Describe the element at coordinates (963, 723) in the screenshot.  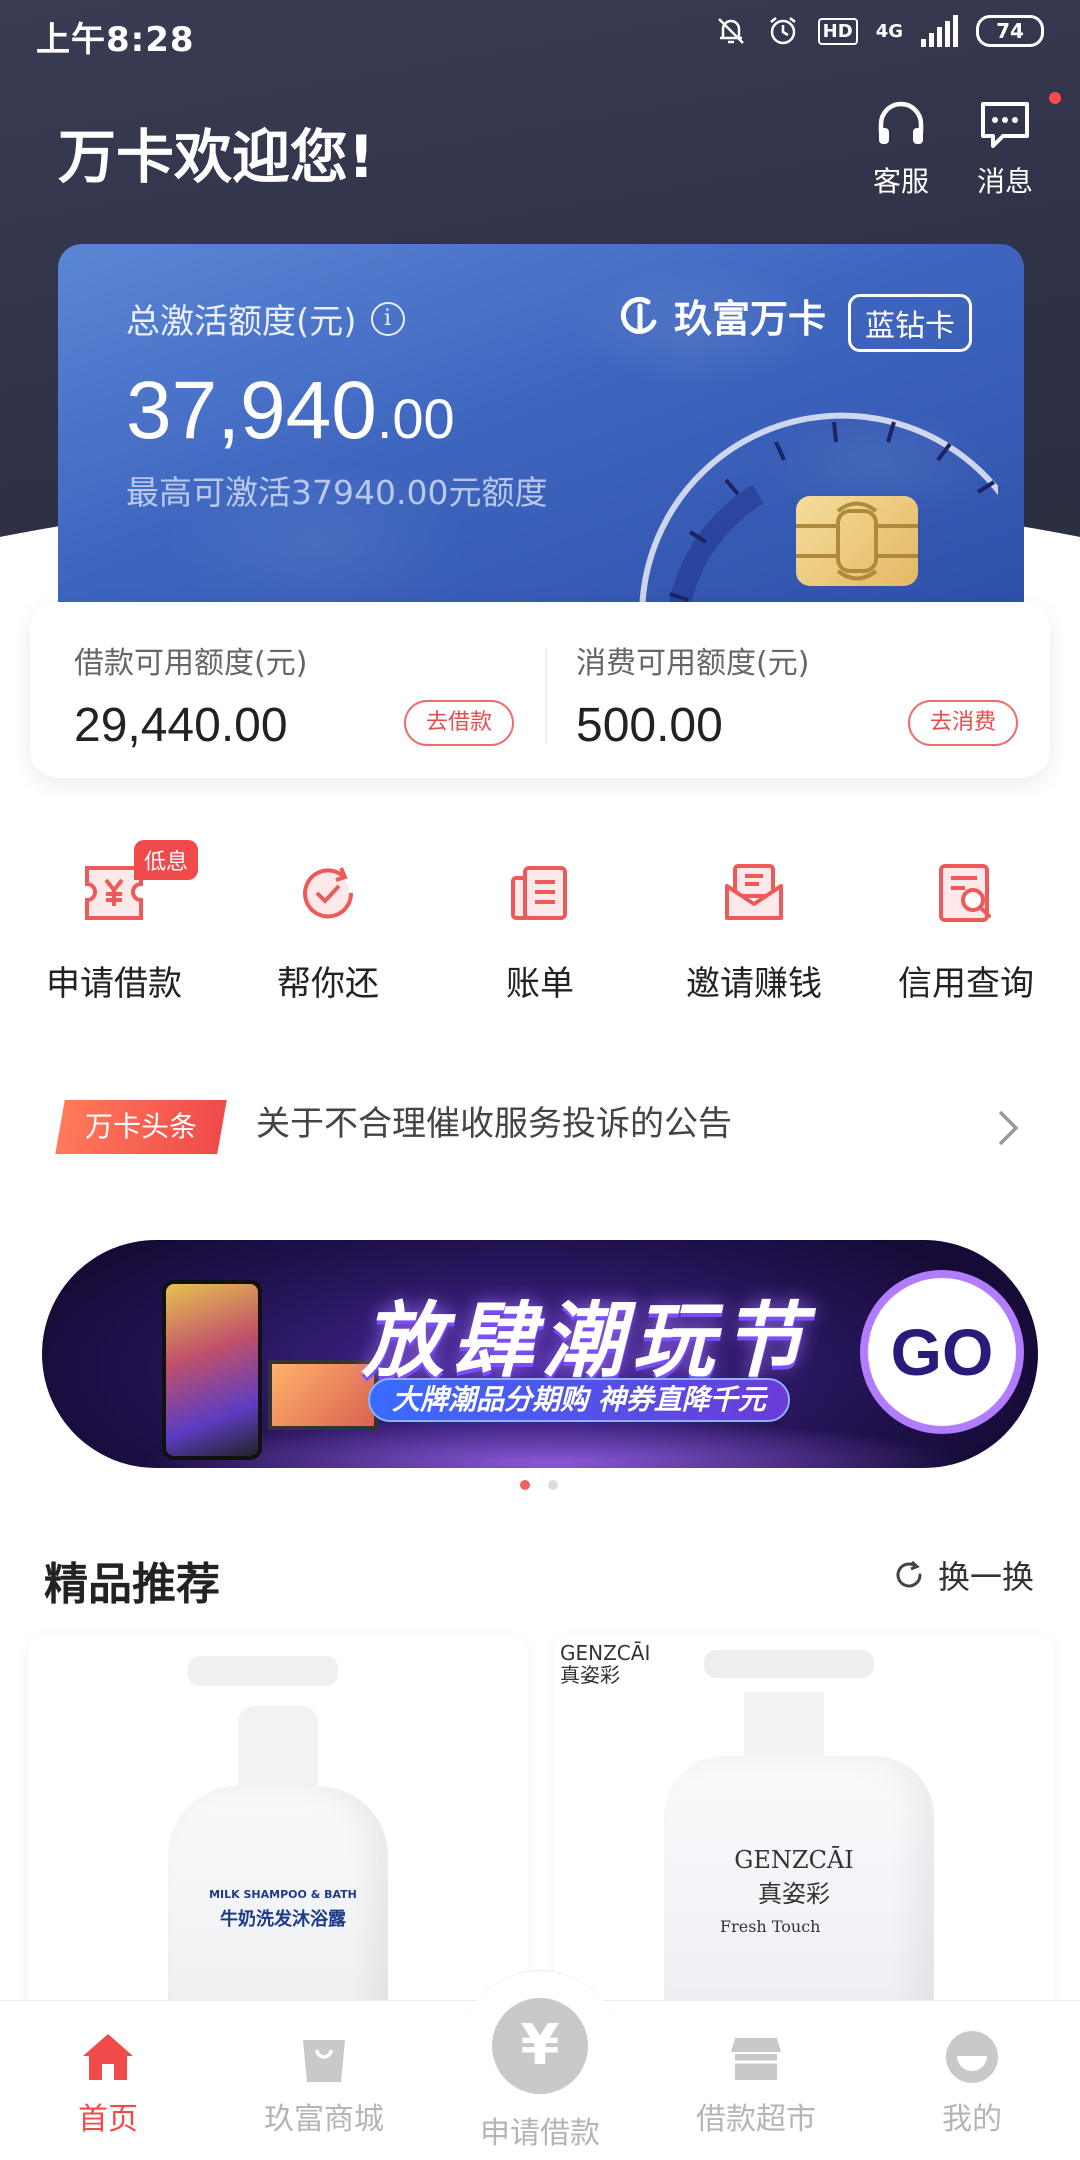
I see `go-spend-button: 去消费` at that location.